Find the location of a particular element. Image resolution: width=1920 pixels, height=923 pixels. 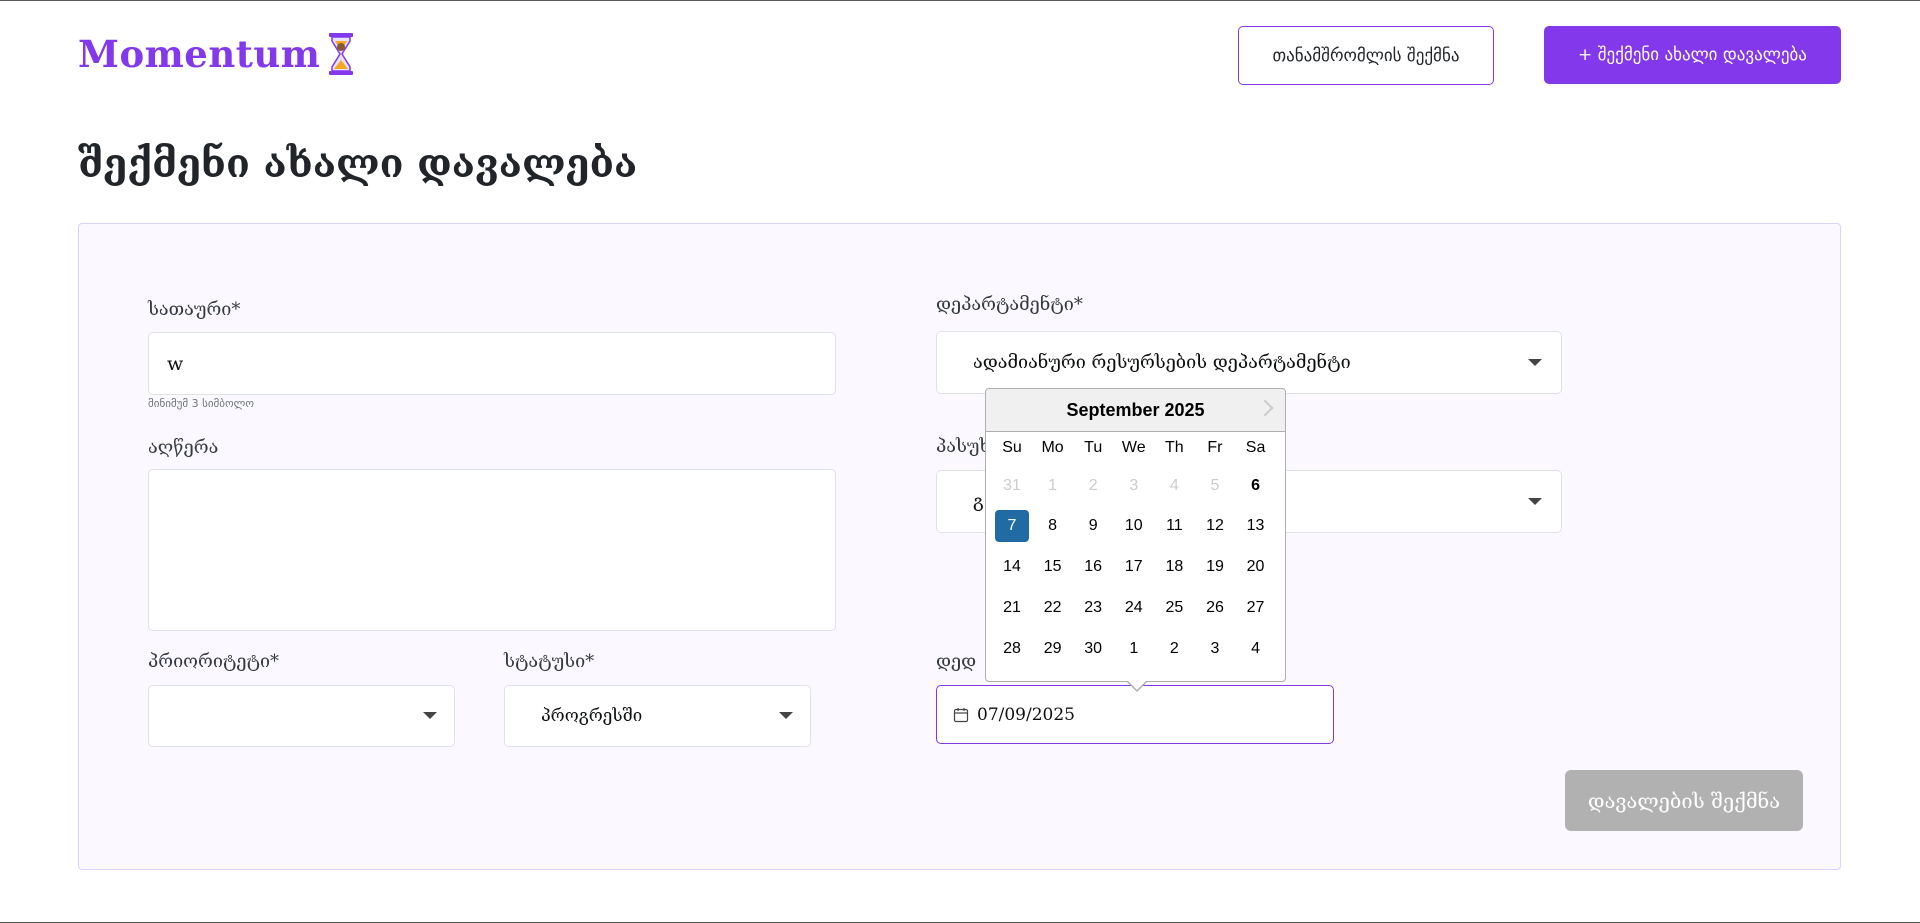

datepicker-day: 14 is located at coordinates (1012, 567).